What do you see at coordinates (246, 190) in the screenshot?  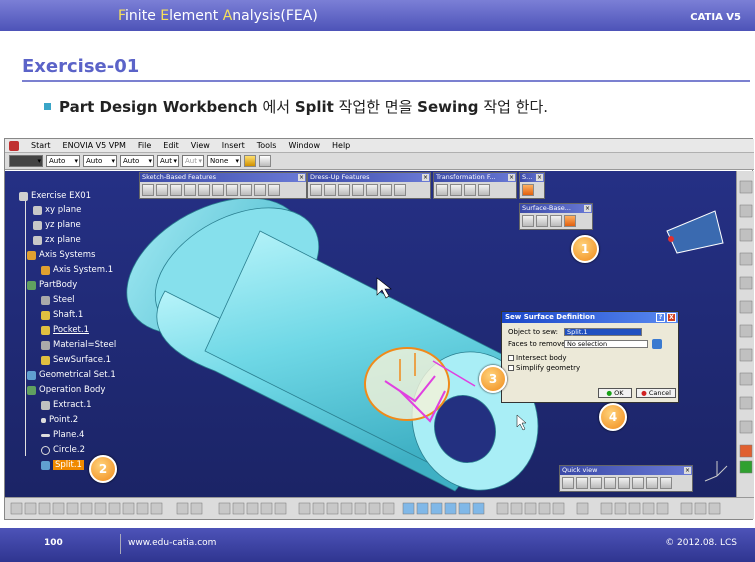 I see `stiffener-icon` at bounding box center [246, 190].